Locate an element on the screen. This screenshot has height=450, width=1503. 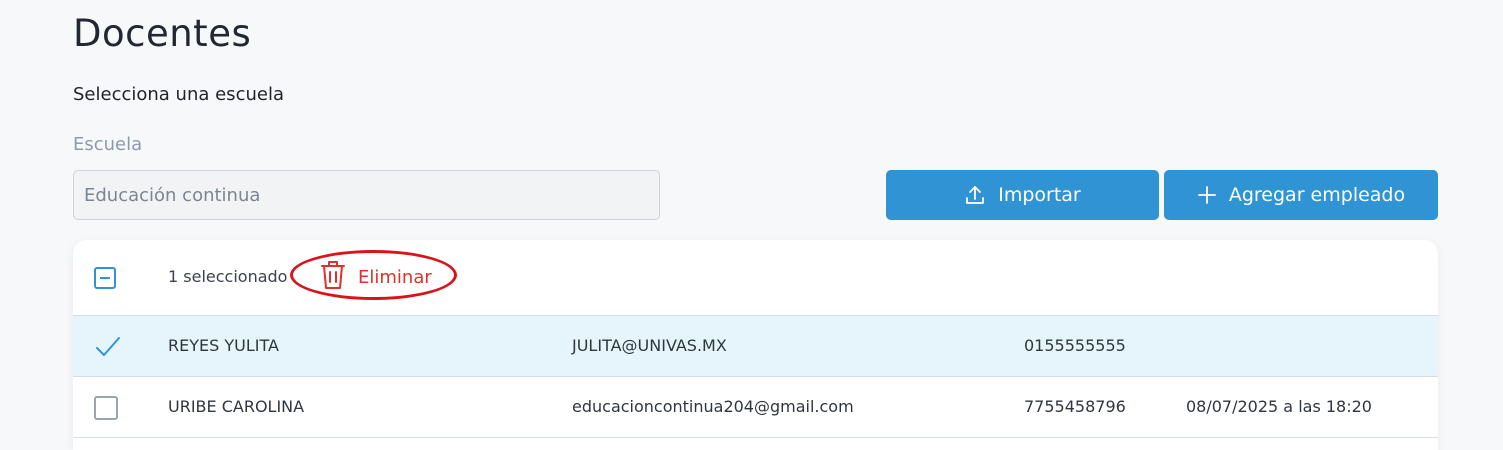
delete-button: Eliminar is located at coordinates (376, 277).